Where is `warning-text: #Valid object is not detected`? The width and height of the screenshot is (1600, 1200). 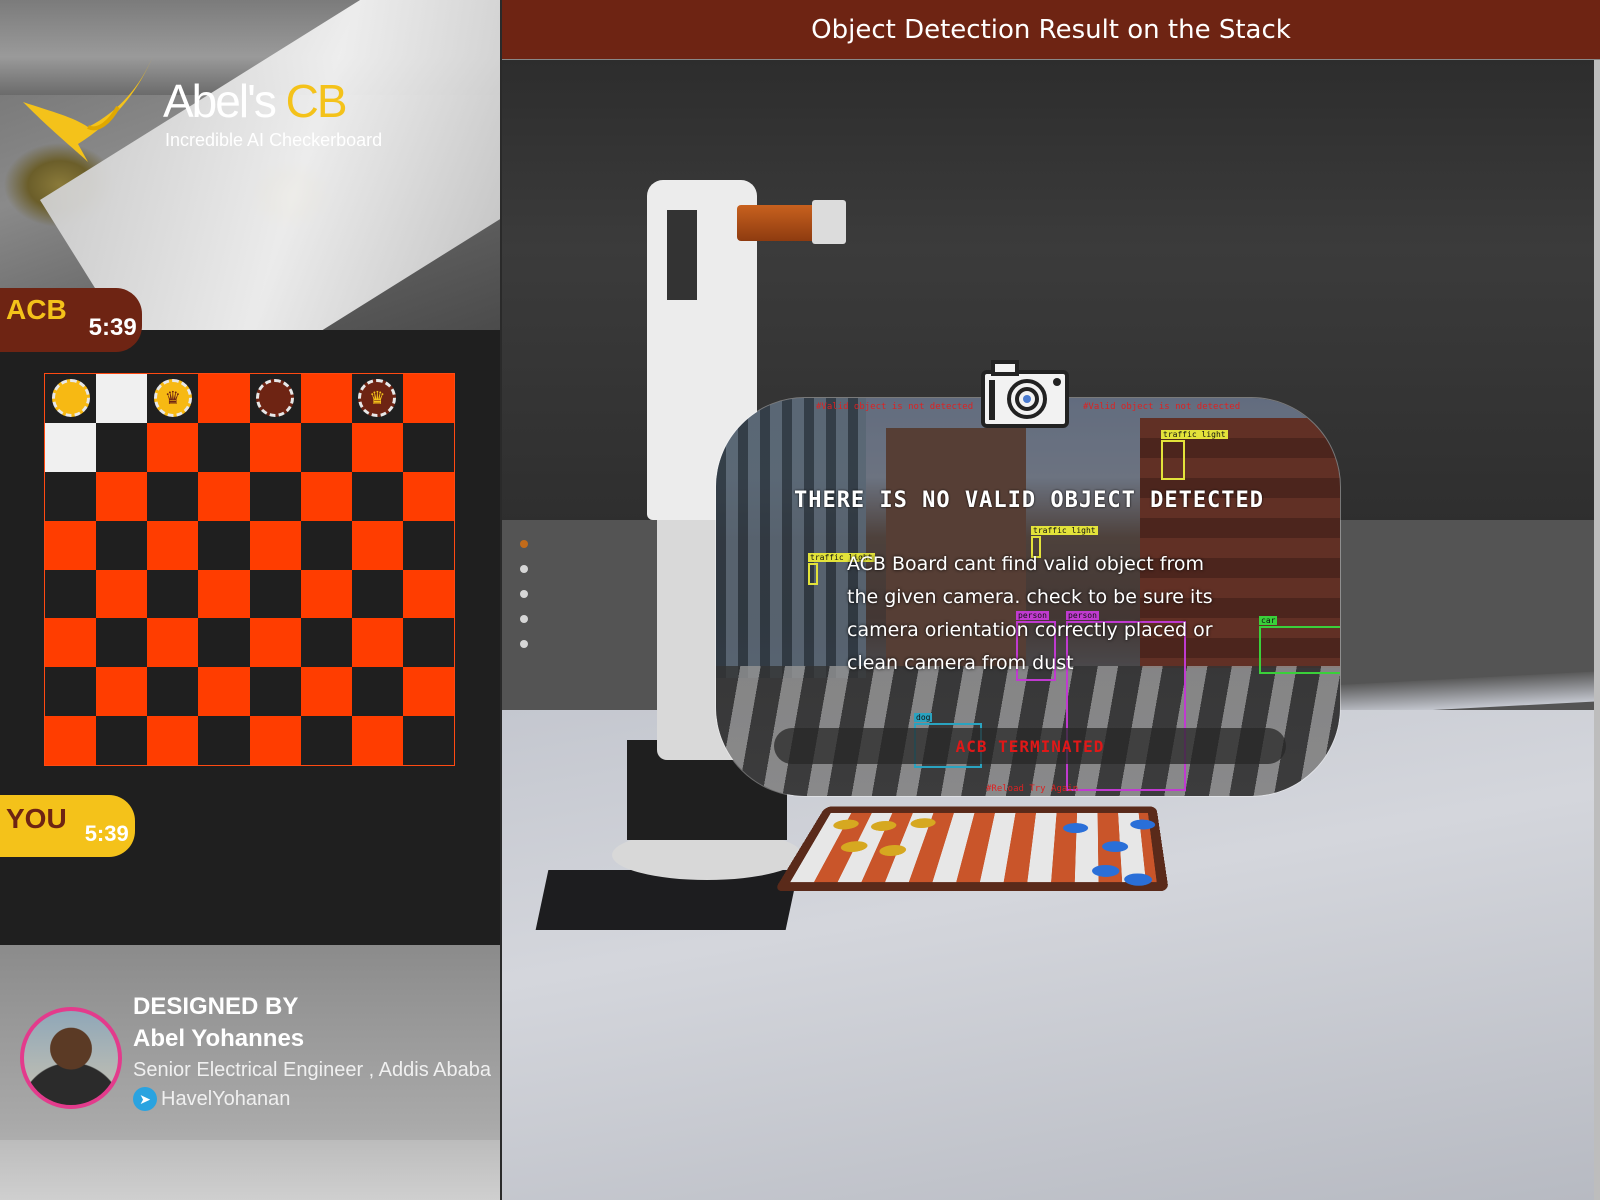 warning-text: #Valid object is not detected is located at coordinates (1162, 407).